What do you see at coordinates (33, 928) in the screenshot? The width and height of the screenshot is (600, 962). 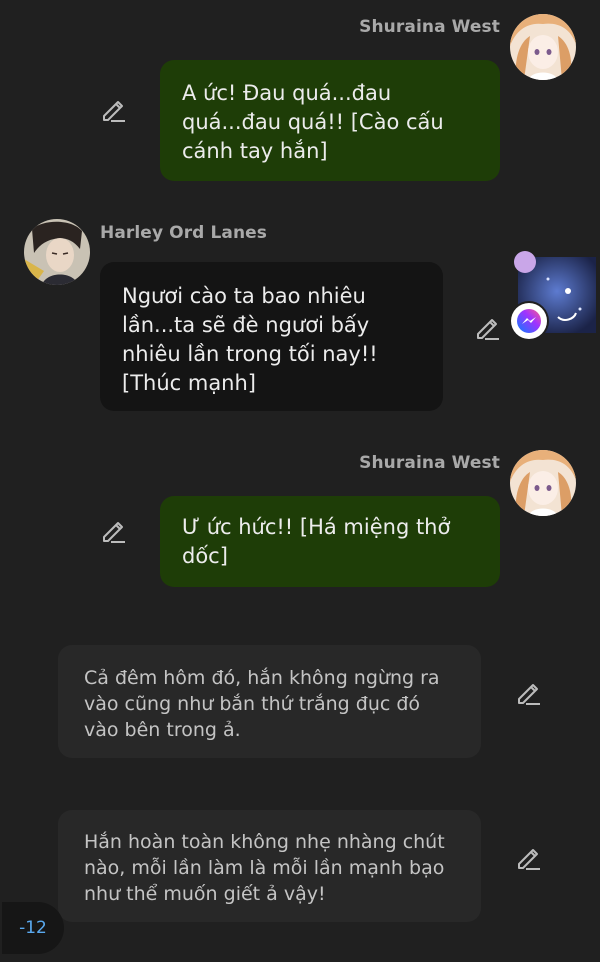 I see `counter-badge: -12` at bounding box center [33, 928].